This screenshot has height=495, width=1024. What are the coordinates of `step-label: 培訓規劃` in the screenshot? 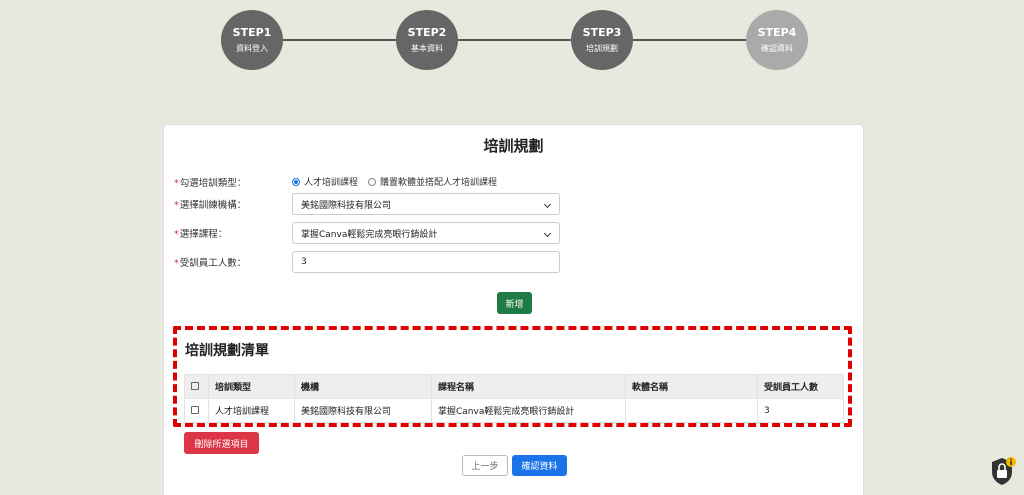 It's located at (602, 48).